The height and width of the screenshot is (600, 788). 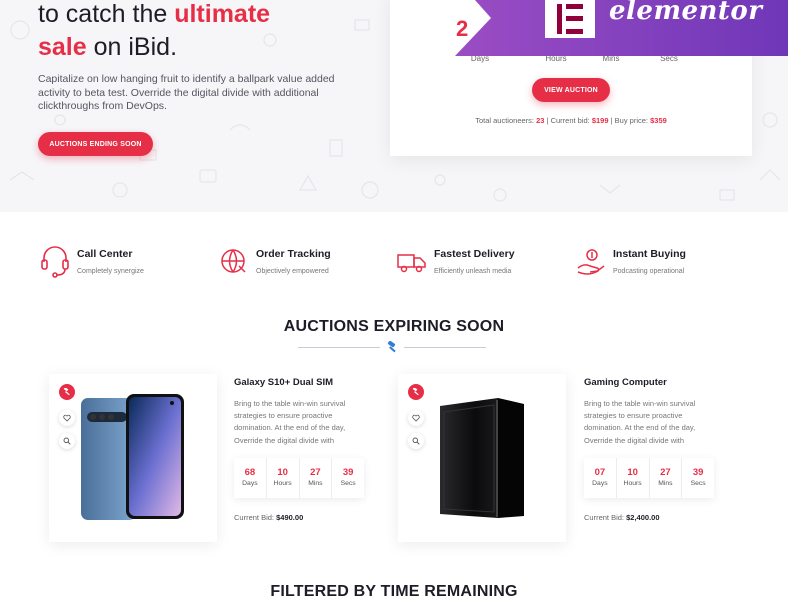 I want to click on feature-title: Instant Buying, so click(x=649, y=254).